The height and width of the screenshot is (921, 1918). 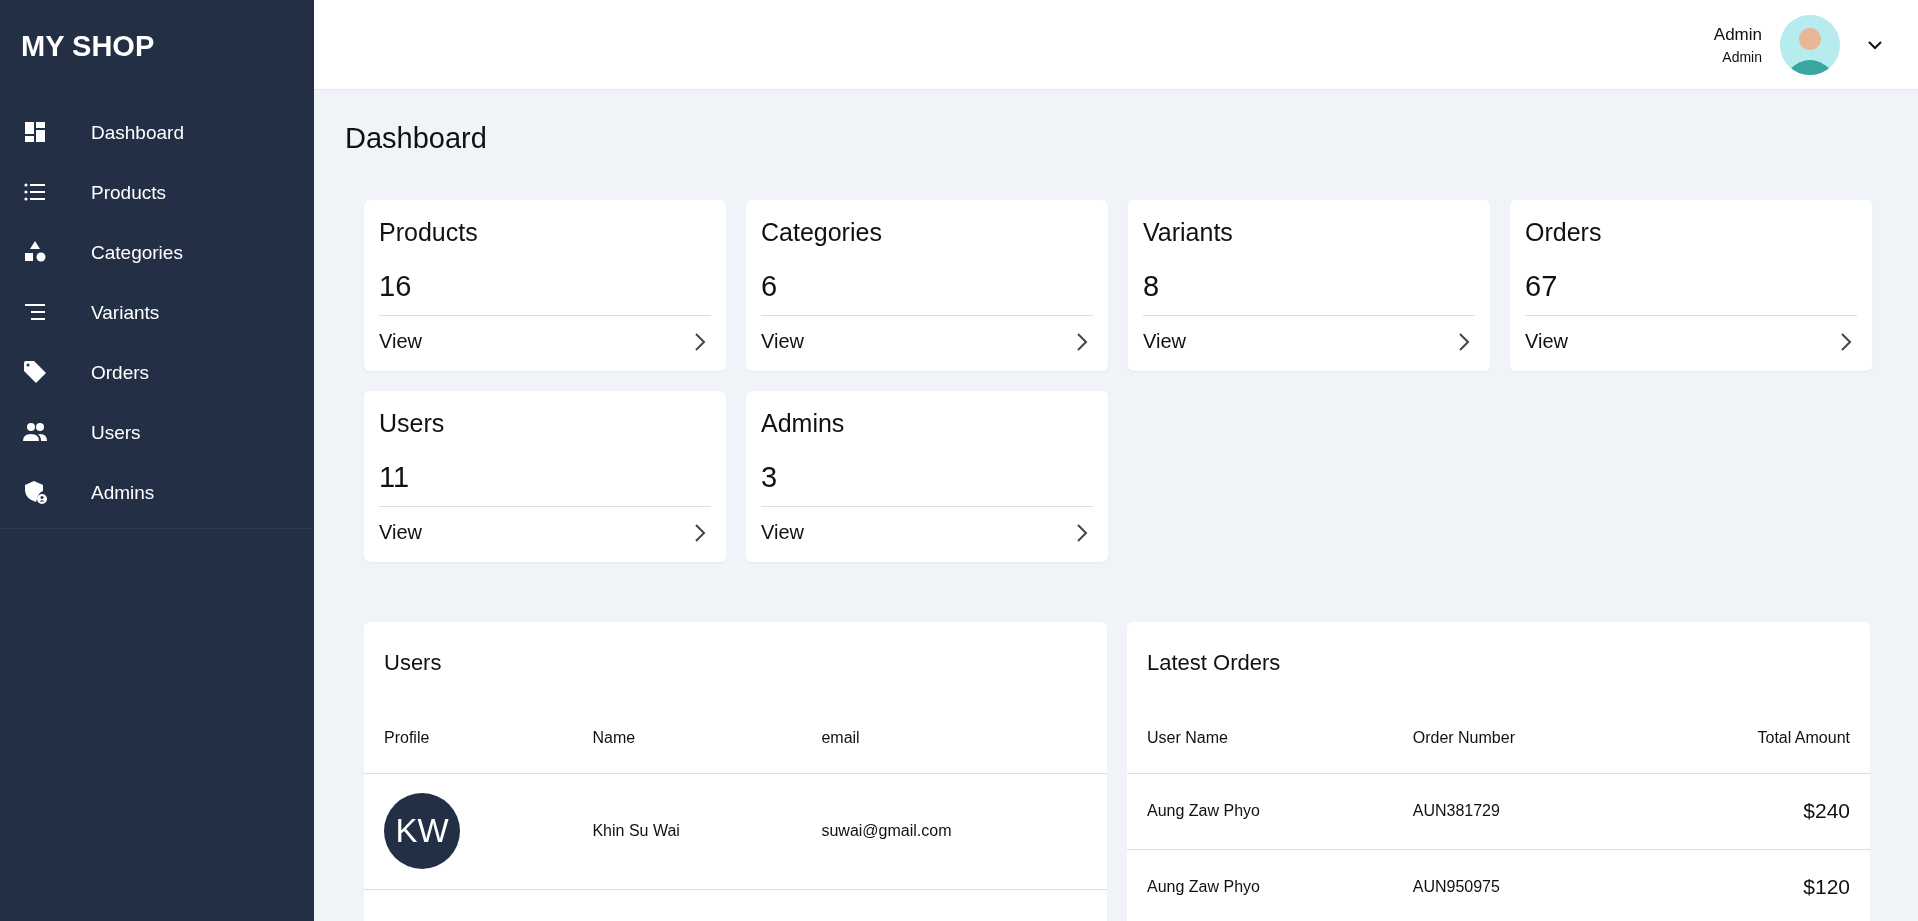 What do you see at coordinates (413, 663) in the screenshot?
I see `panel-title: Users` at bounding box center [413, 663].